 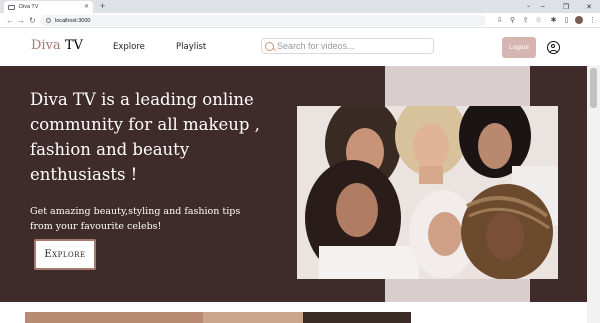 What do you see at coordinates (499, 20) in the screenshot?
I see `install-app-icon: ⇩` at bounding box center [499, 20].